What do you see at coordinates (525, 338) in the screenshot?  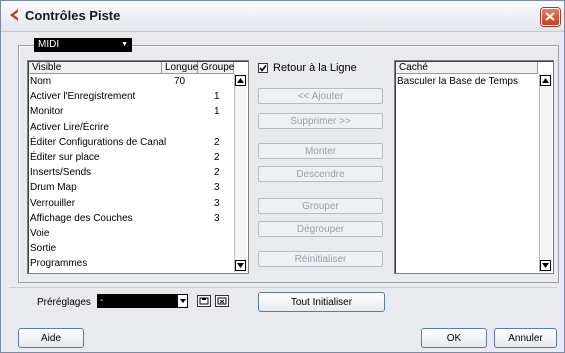 I see `cancel-button: Annuler` at bounding box center [525, 338].